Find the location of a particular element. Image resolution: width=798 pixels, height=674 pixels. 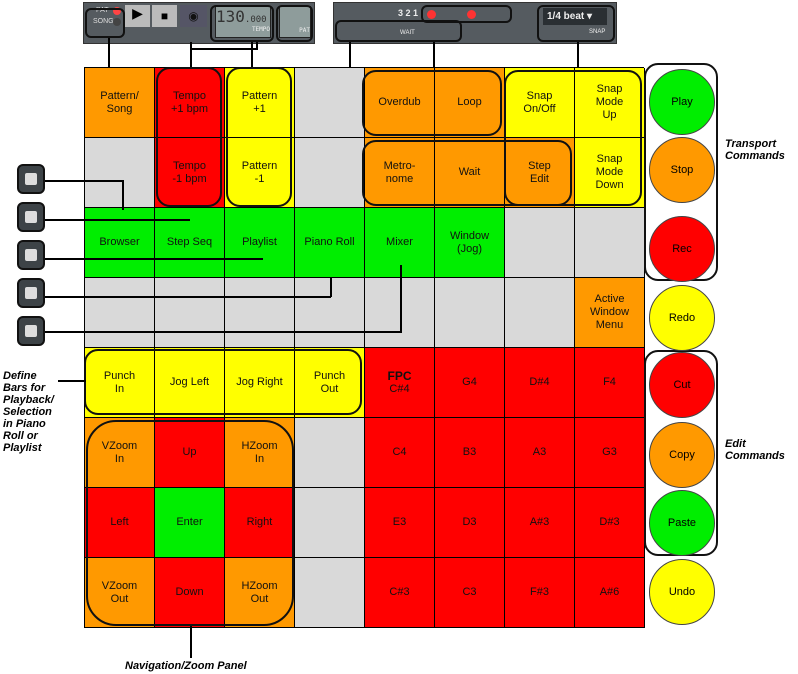

pad-label: D#4 is located at coordinates (539, 382).